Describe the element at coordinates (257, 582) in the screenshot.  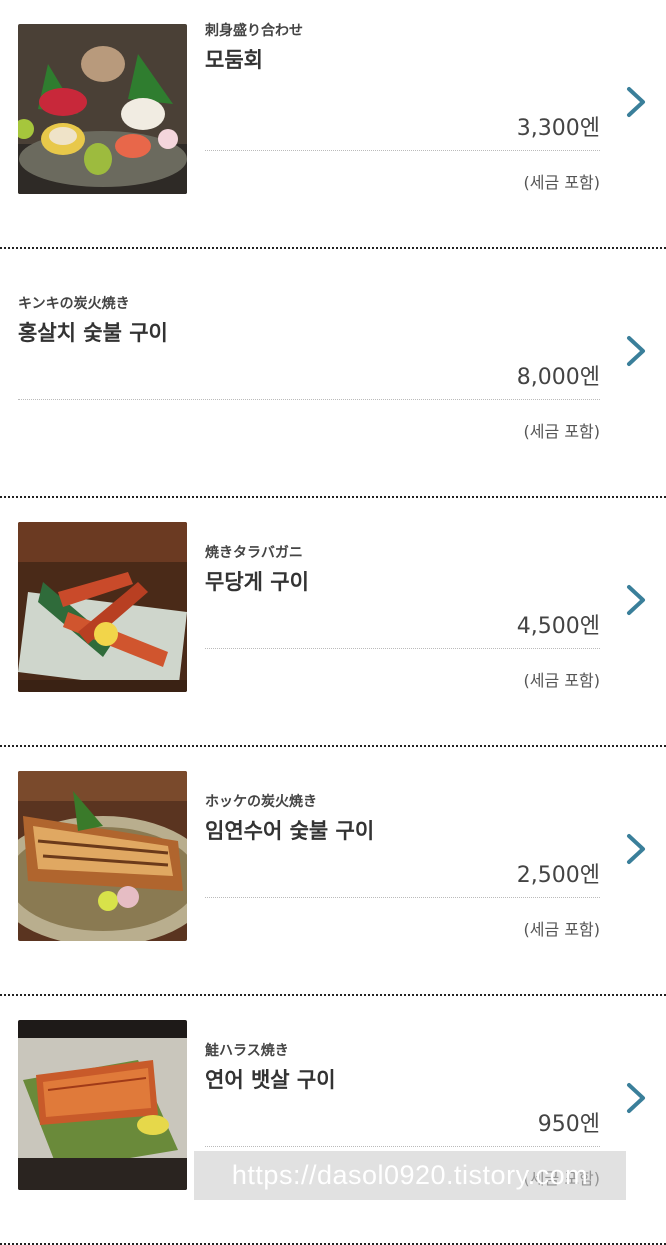
I see `menu-item-korean-name: 무당게 구이` at that location.